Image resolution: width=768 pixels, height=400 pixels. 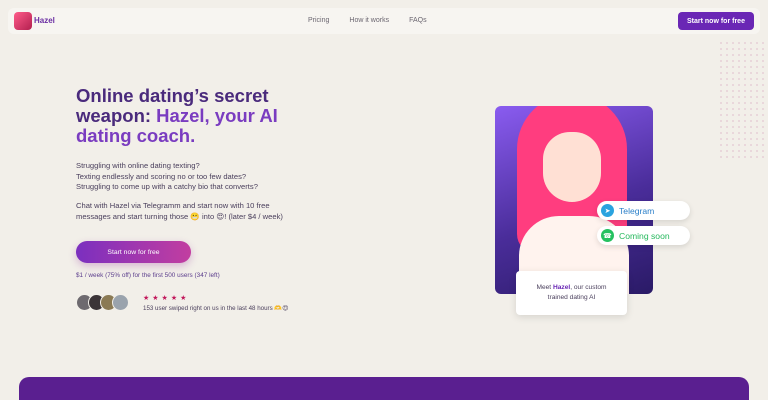 What do you see at coordinates (120, 302) in the screenshot?
I see `avatar` at bounding box center [120, 302].